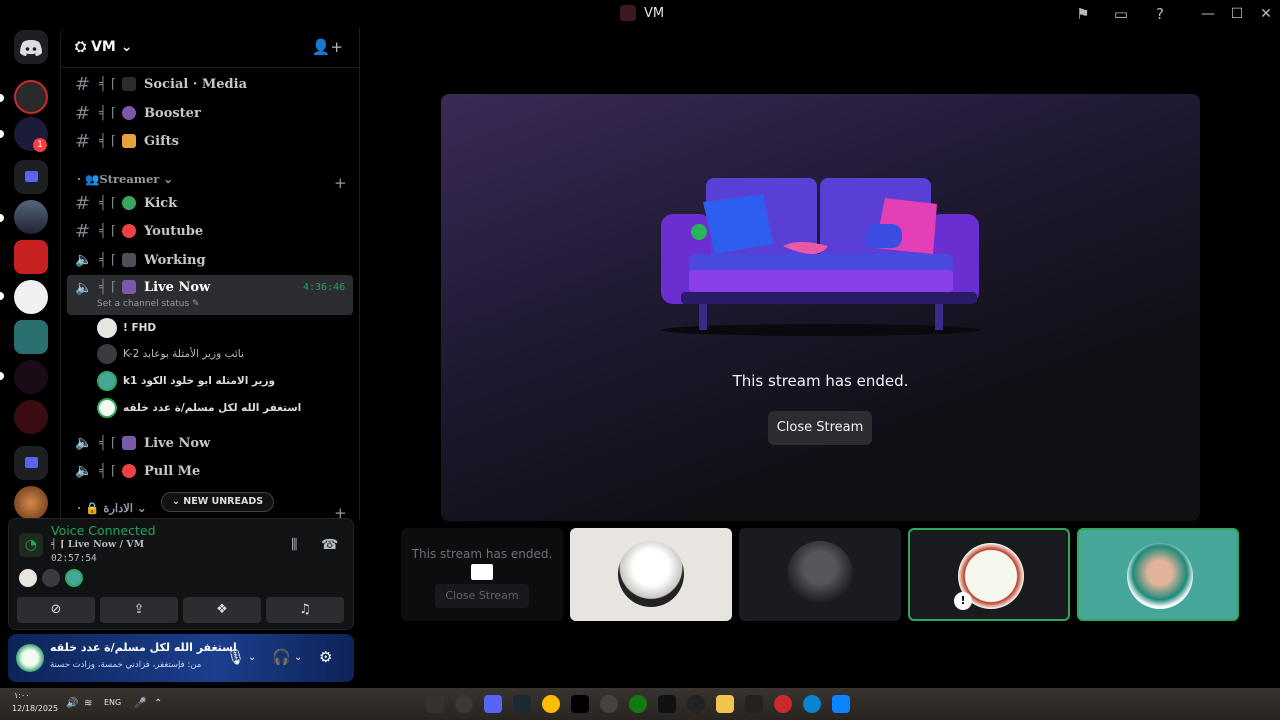  I want to click on title-bar: VM ⚑ ▭ ? — ☐ ✕, so click(640, 14).